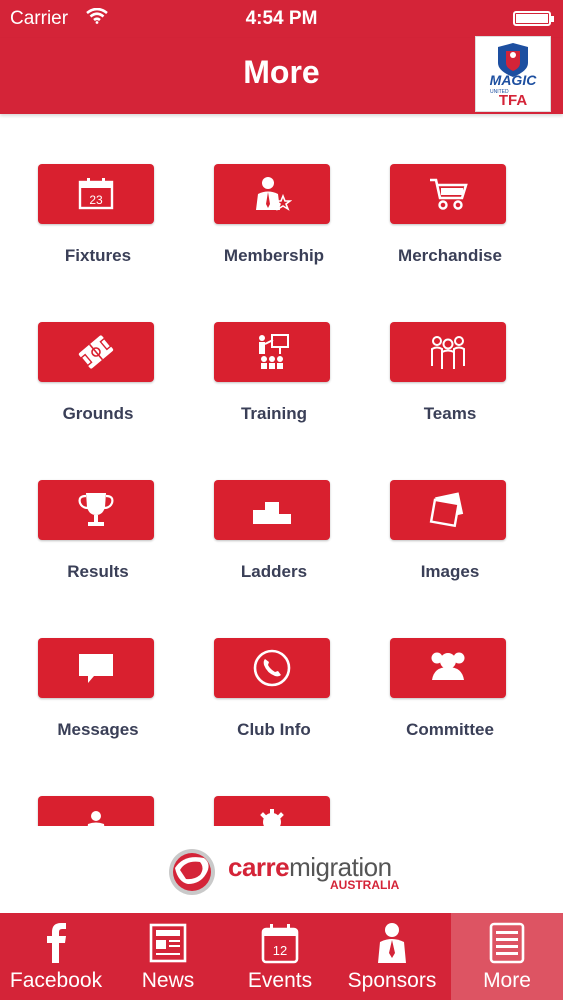 This screenshot has height=1000, width=563. Describe the element at coordinates (514, 80) in the screenshot. I see `logo-text-magic: MAGIC` at that location.